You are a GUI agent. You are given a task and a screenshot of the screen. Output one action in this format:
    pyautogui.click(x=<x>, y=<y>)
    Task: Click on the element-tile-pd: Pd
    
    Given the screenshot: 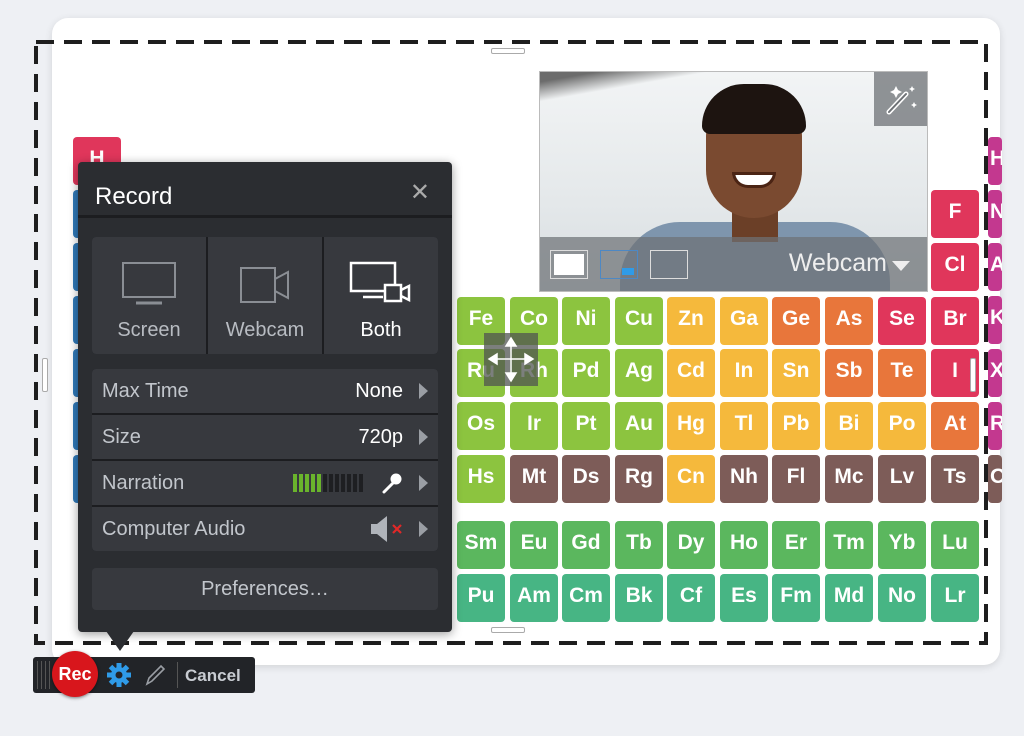 What is the action you would take?
    pyautogui.click(x=586, y=373)
    